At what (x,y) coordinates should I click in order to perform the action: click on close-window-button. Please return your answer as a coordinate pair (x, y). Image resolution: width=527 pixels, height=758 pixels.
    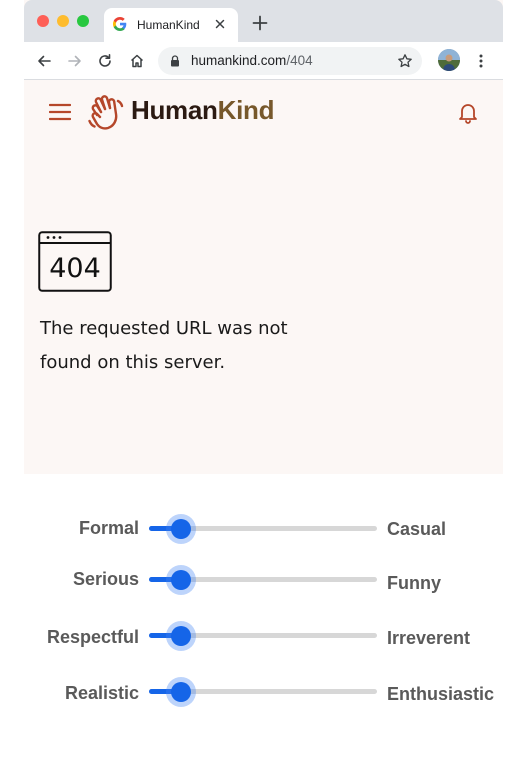
    Looking at the image, I should click on (43, 21).